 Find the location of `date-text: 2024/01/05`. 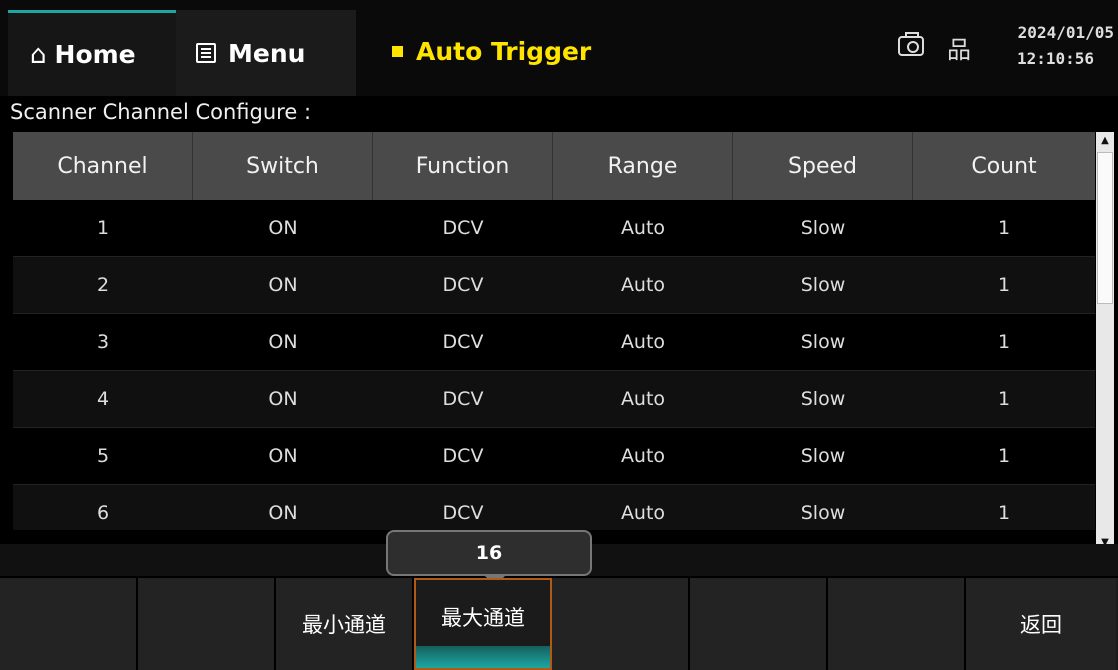

date-text: 2024/01/05 is located at coordinates (1065, 32).